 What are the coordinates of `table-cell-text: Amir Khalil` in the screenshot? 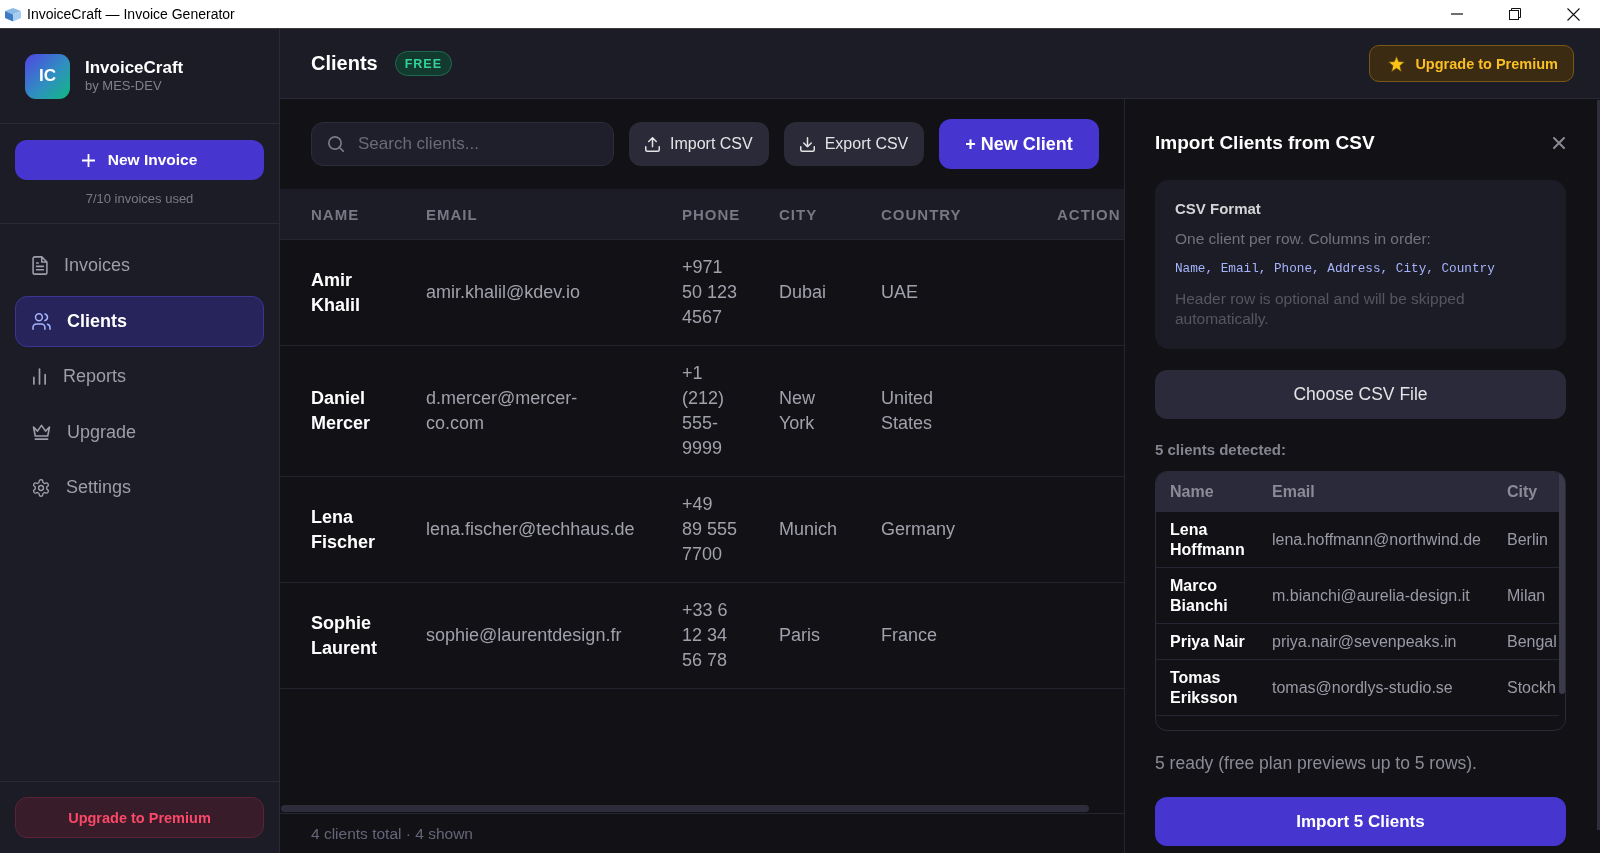 It's located at (336, 292).